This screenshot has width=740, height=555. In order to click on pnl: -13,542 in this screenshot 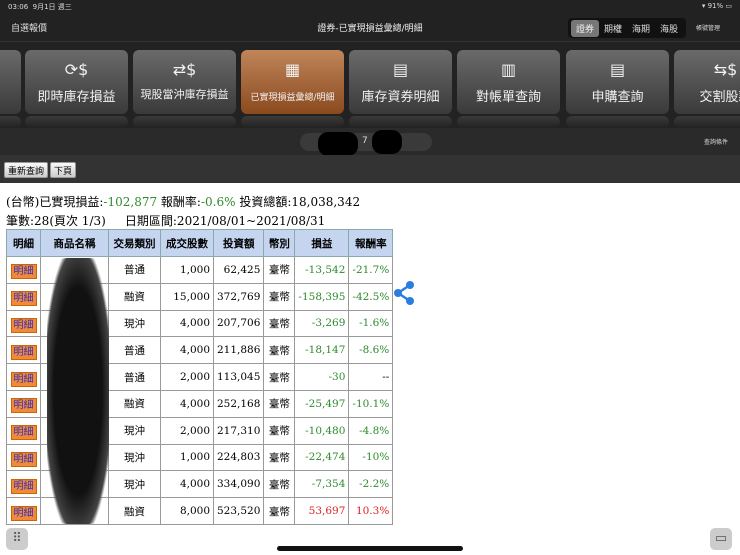, I will do `click(322, 270)`.